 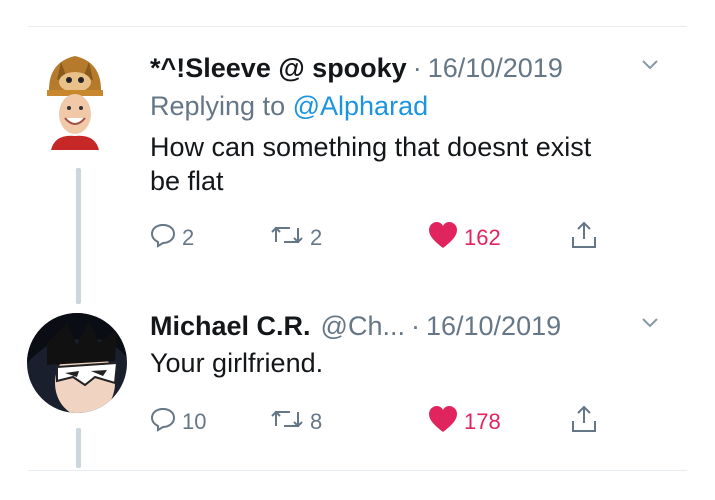 What do you see at coordinates (482, 421) in the screenshot?
I see `like-count: 178` at bounding box center [482, 421].